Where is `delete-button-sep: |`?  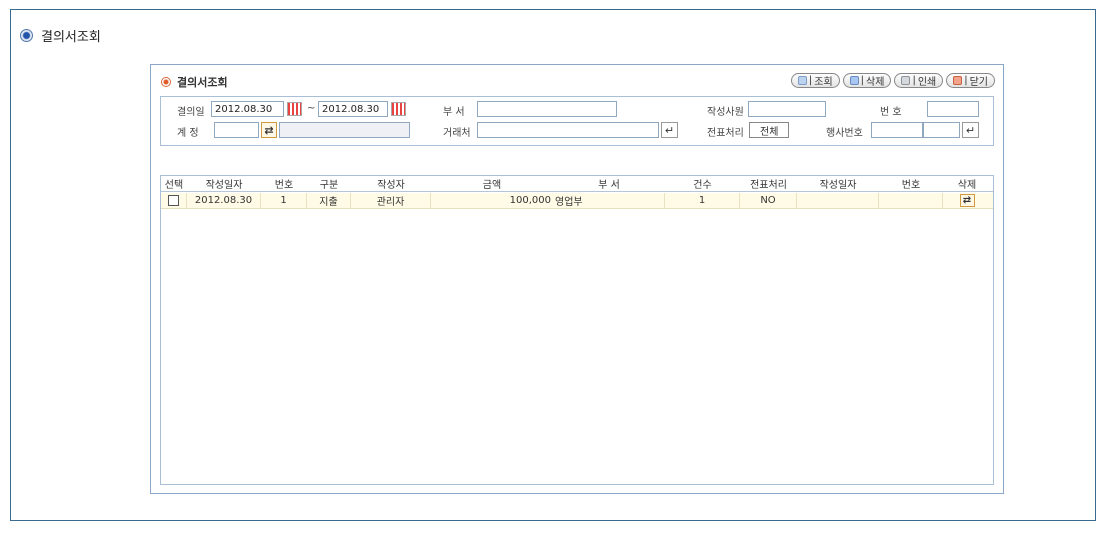 delete-button-sep: | is located at coordinates (862, 80).